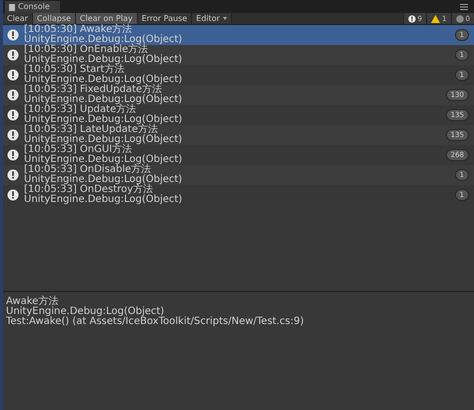 Image resolution: width=474 pixels, height=410 pixels. What do you see at coordinates (89, 190) in the screenshot?
I see `log-message: [10:05:33] OnDestroy方法` at bounding box center [89, 190].